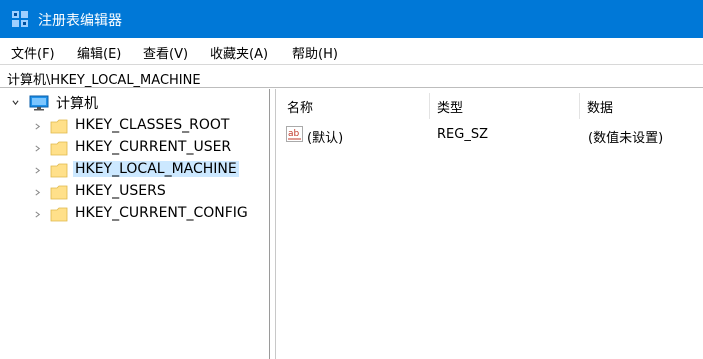 This screenshot has height=359, width=703. I want to click on string-value-icon: ab, so click(294, 134).